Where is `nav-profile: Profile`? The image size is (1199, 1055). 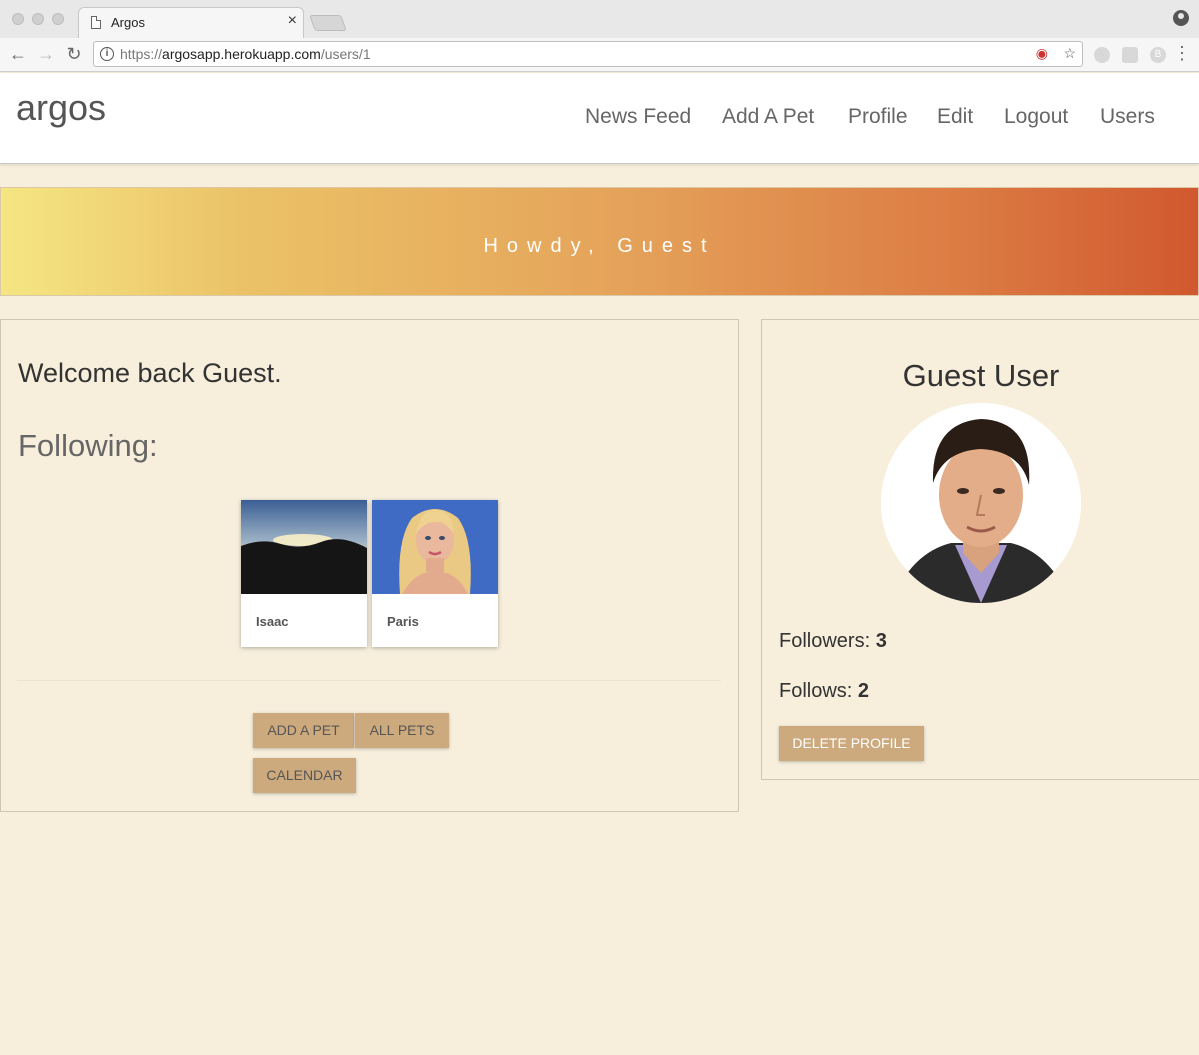
nav-profile: Profile is located at coordinates (878, 117).